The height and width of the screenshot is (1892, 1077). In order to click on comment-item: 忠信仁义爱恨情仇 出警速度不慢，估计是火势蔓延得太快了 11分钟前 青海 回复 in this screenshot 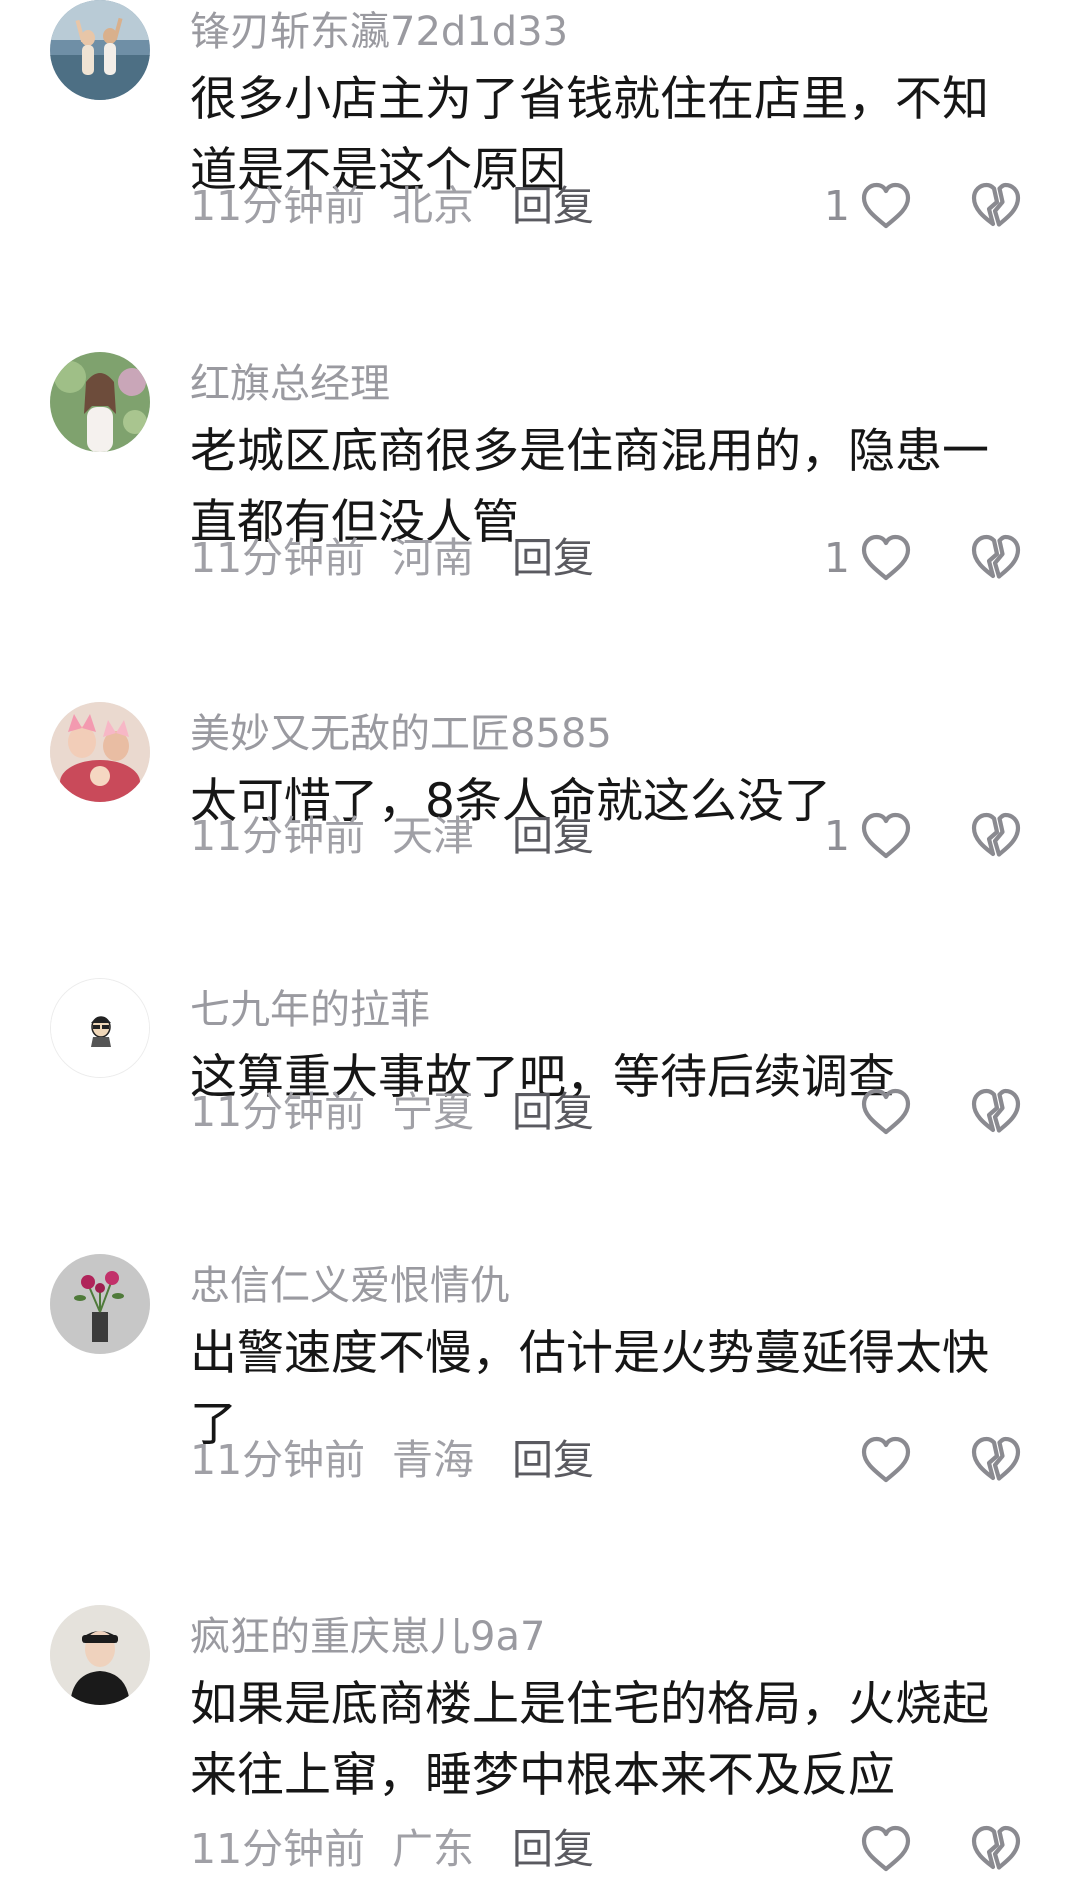, I will do `click(538, 1394)`.